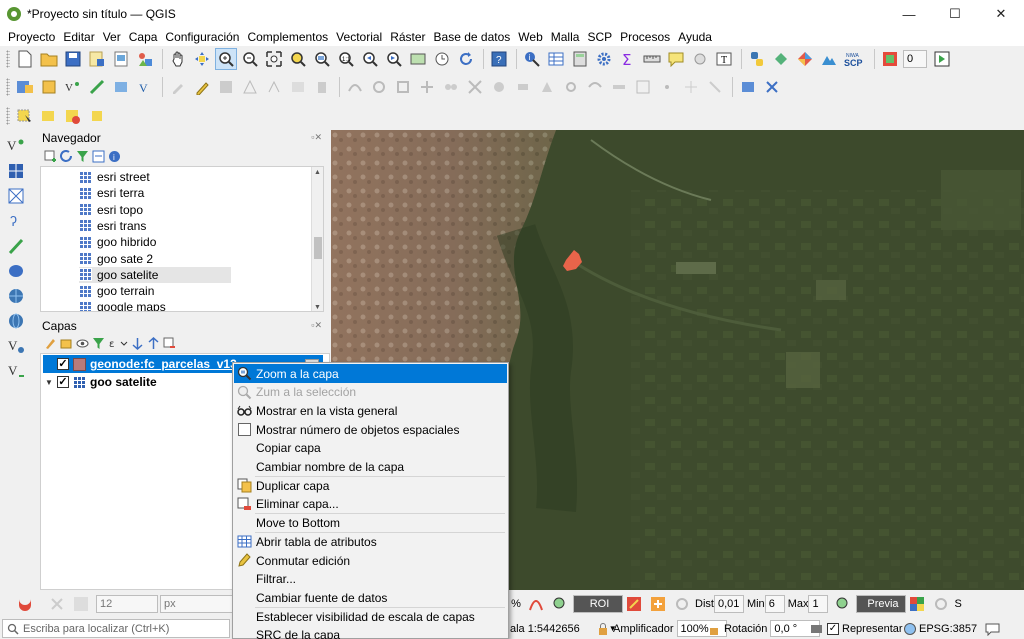 This screenshot has width=1024, height=639. What do you see at coordinates (49, 59) in the screenshot?
I see `open-project-icon` at bounding box center [49, 59].